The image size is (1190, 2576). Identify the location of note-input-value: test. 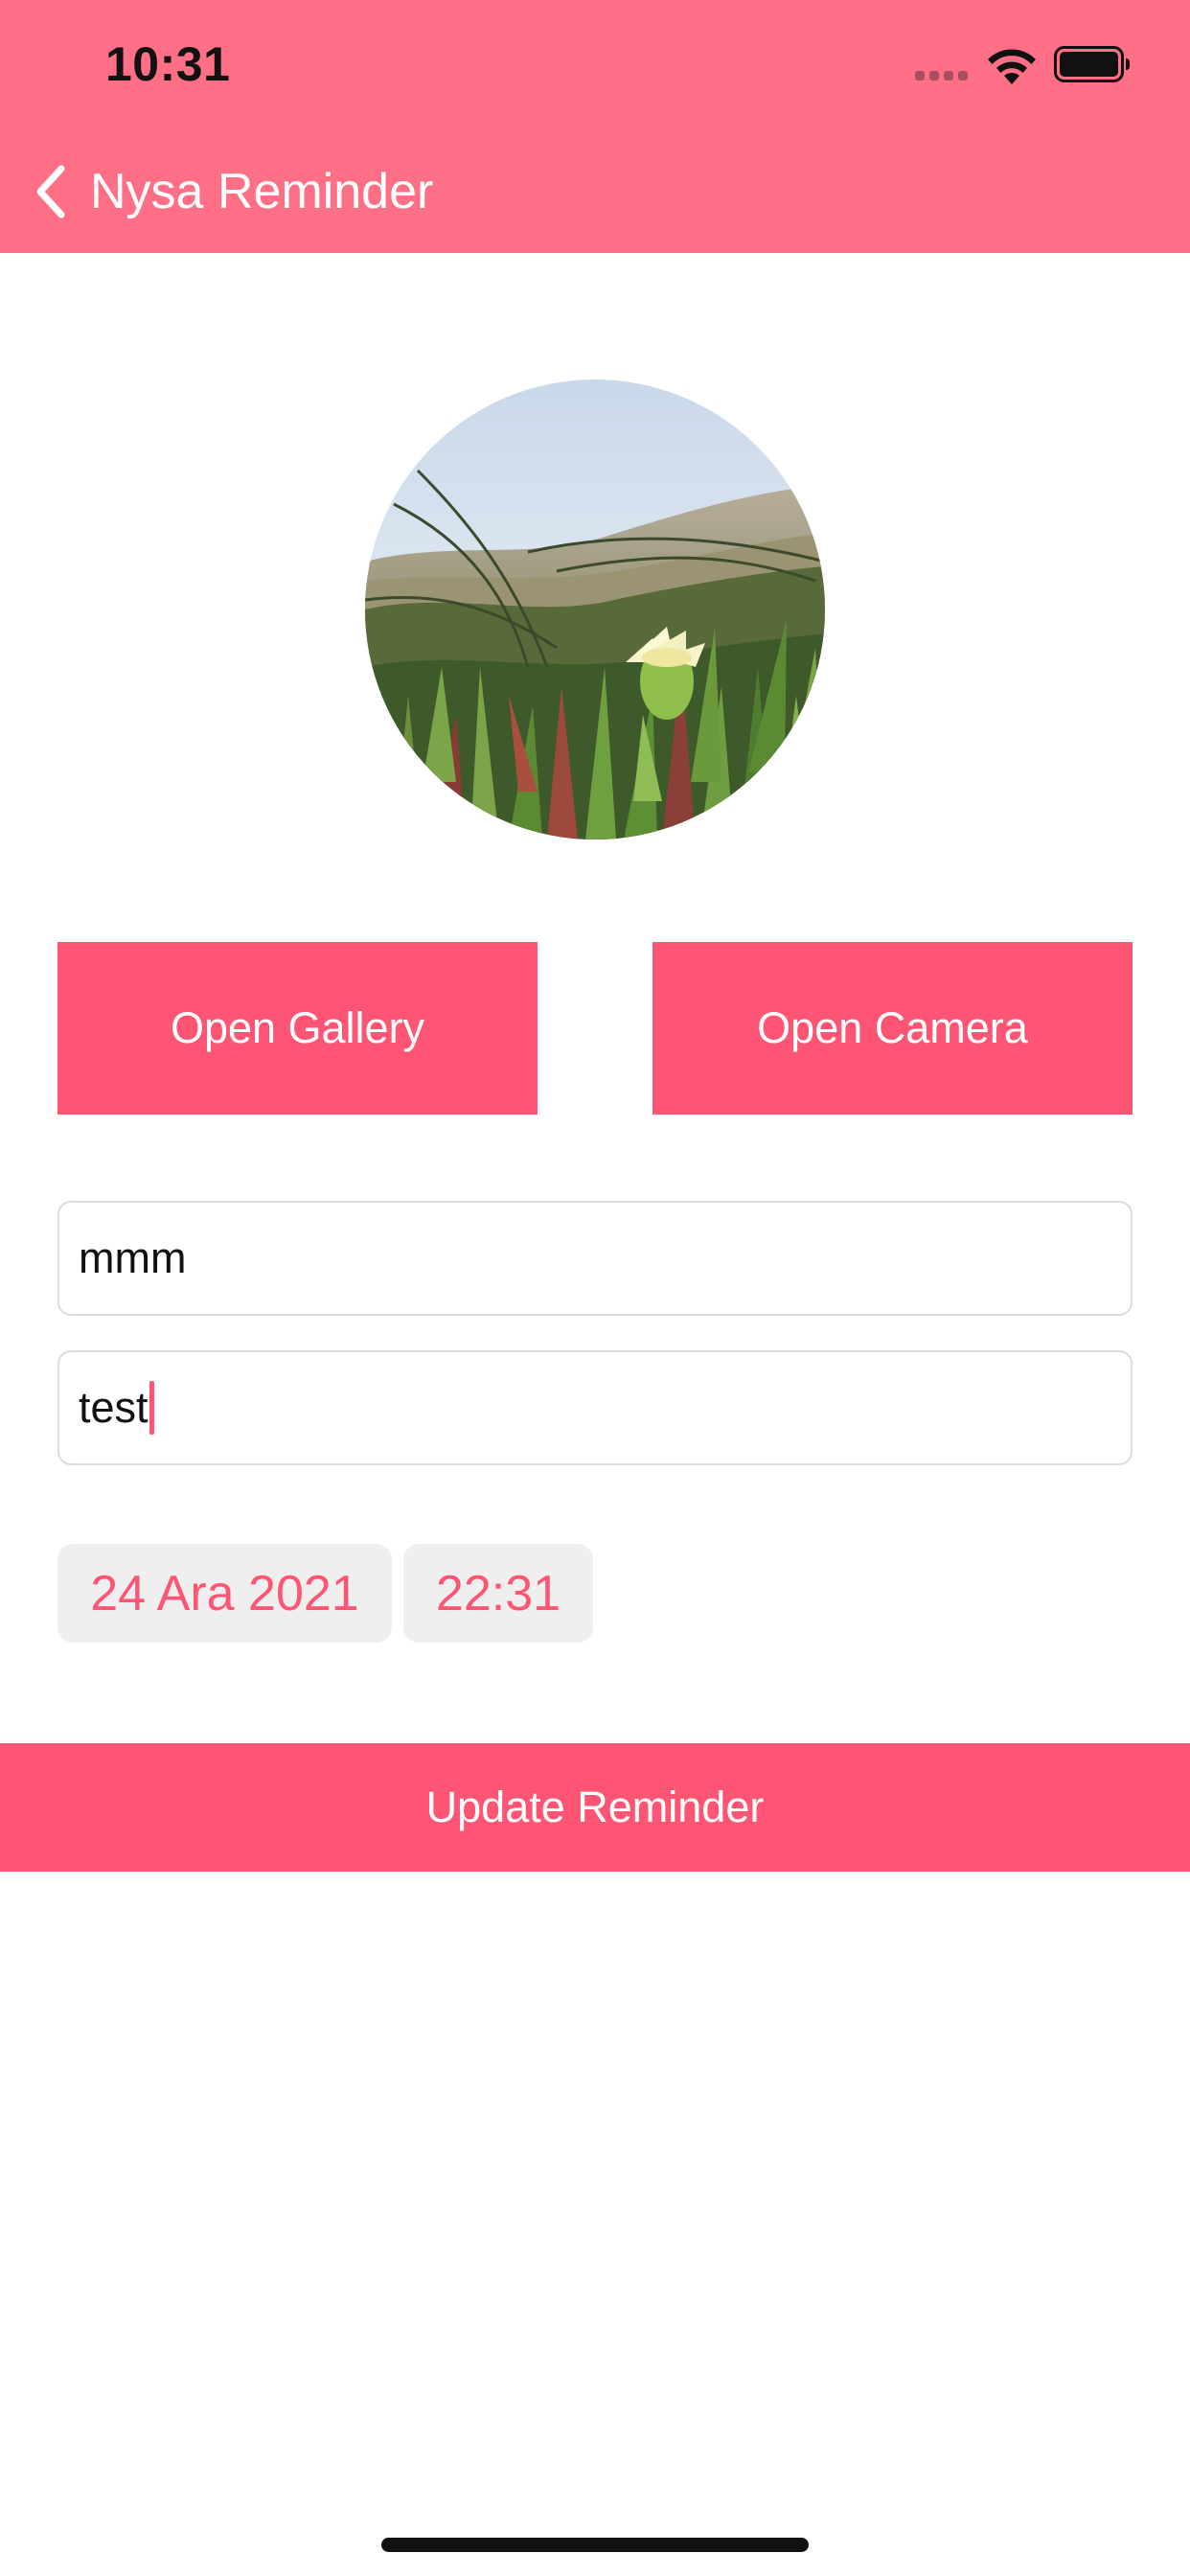
(114, 1407).